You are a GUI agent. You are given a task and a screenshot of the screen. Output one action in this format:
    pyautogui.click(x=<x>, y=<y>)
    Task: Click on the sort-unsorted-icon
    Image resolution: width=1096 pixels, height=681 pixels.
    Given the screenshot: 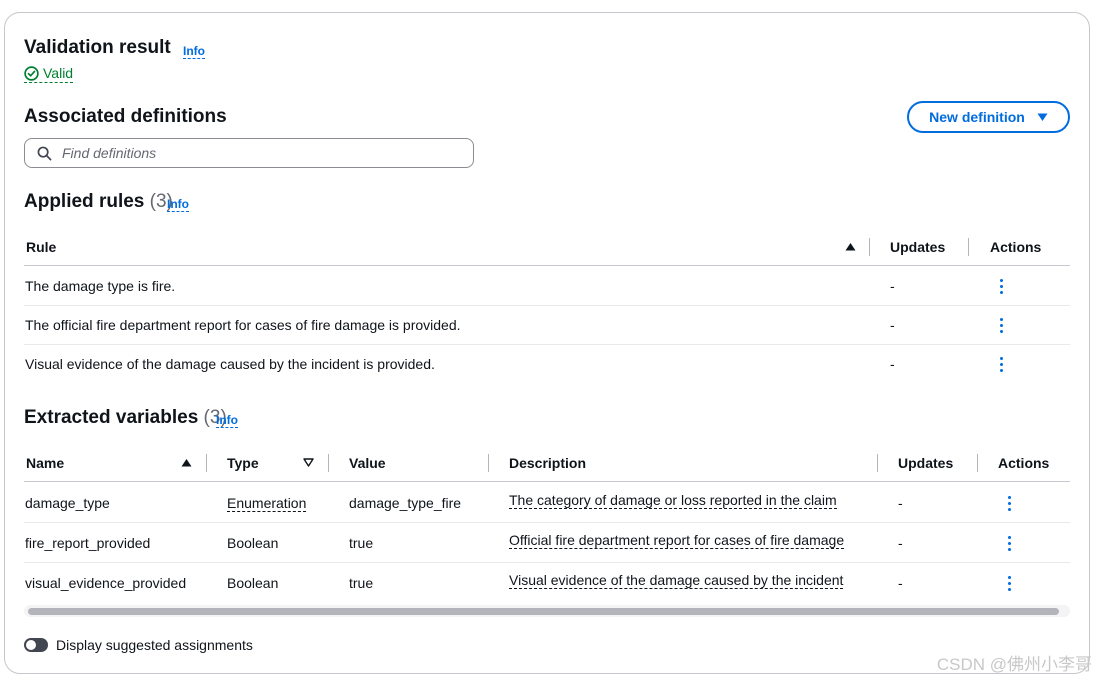 What is the action you would take?
    pyautogui.click(x=308, y=462)
    